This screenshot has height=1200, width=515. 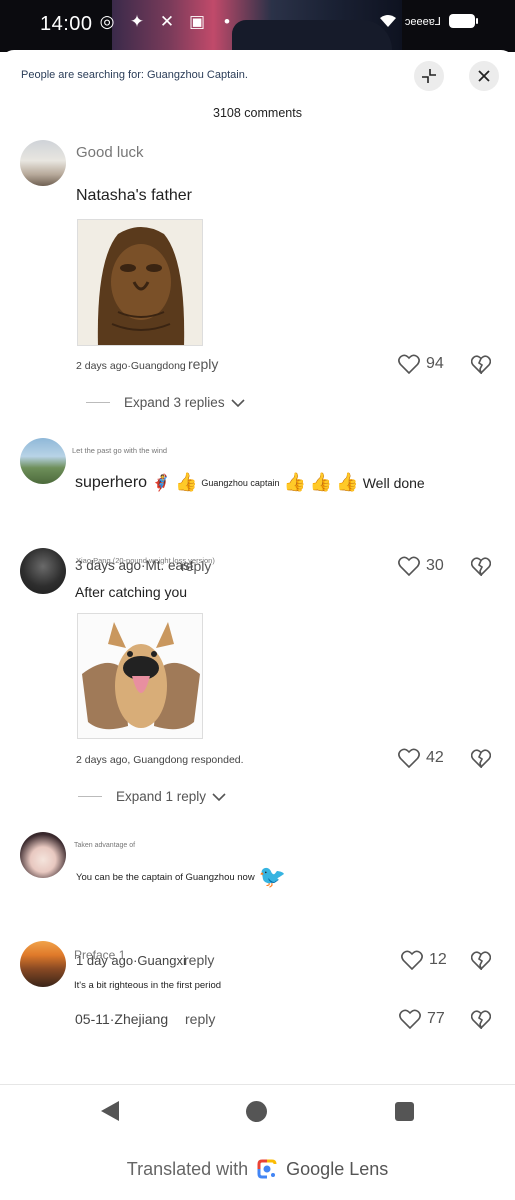 I want to click on notification-icons: ◎ ✦ ✕ ▣ •, so click(x=167, y=22).